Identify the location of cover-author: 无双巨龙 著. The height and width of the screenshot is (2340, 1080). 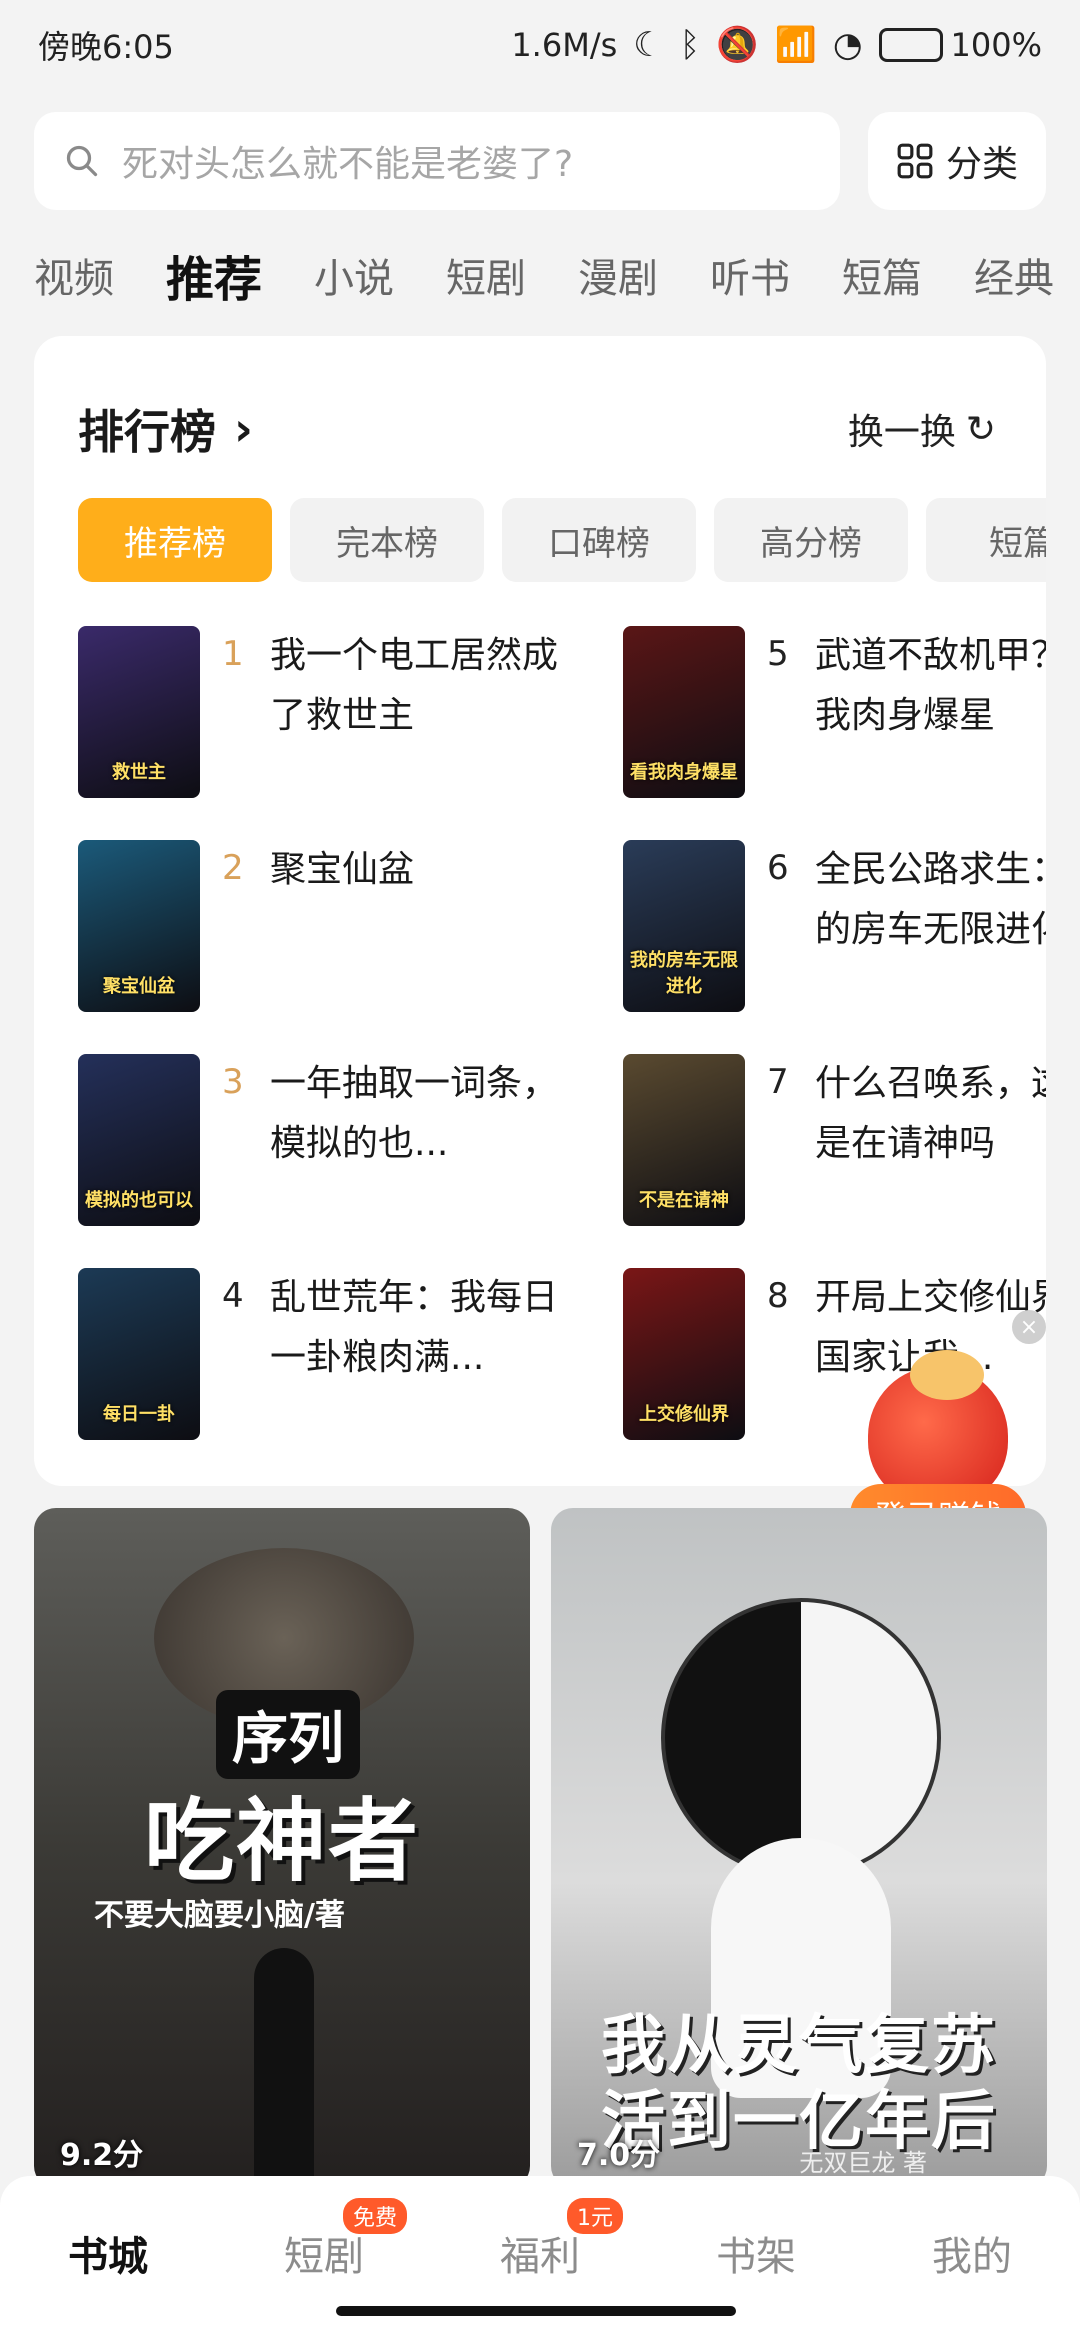
(863, 2163).